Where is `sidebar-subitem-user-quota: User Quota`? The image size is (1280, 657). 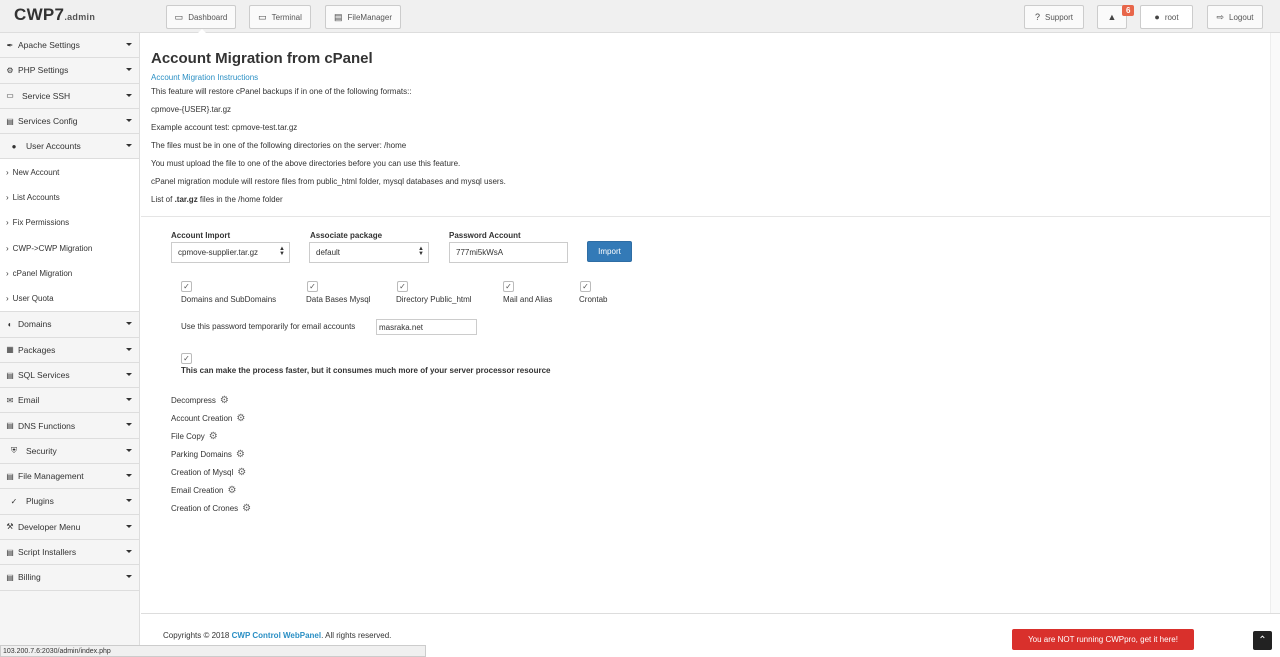 sidebar-subitem-user-quota: User Quota is located at coordinates (69, 298).